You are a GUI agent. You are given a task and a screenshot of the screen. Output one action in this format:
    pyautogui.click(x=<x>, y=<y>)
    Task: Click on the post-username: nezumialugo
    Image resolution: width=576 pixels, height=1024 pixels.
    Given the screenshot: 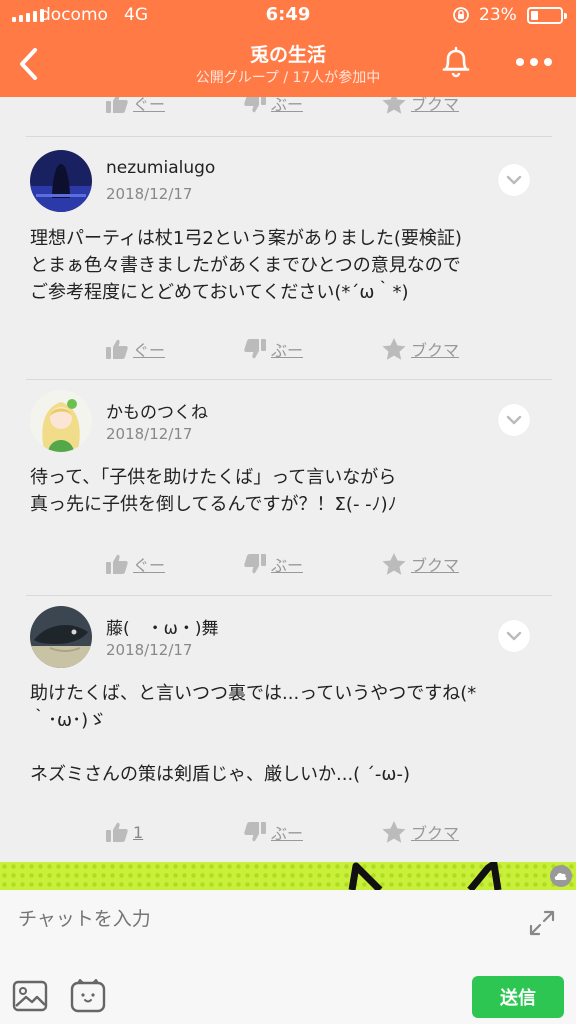 What is the action you would take?
    pyautogui.click(x=160, y=168)
    